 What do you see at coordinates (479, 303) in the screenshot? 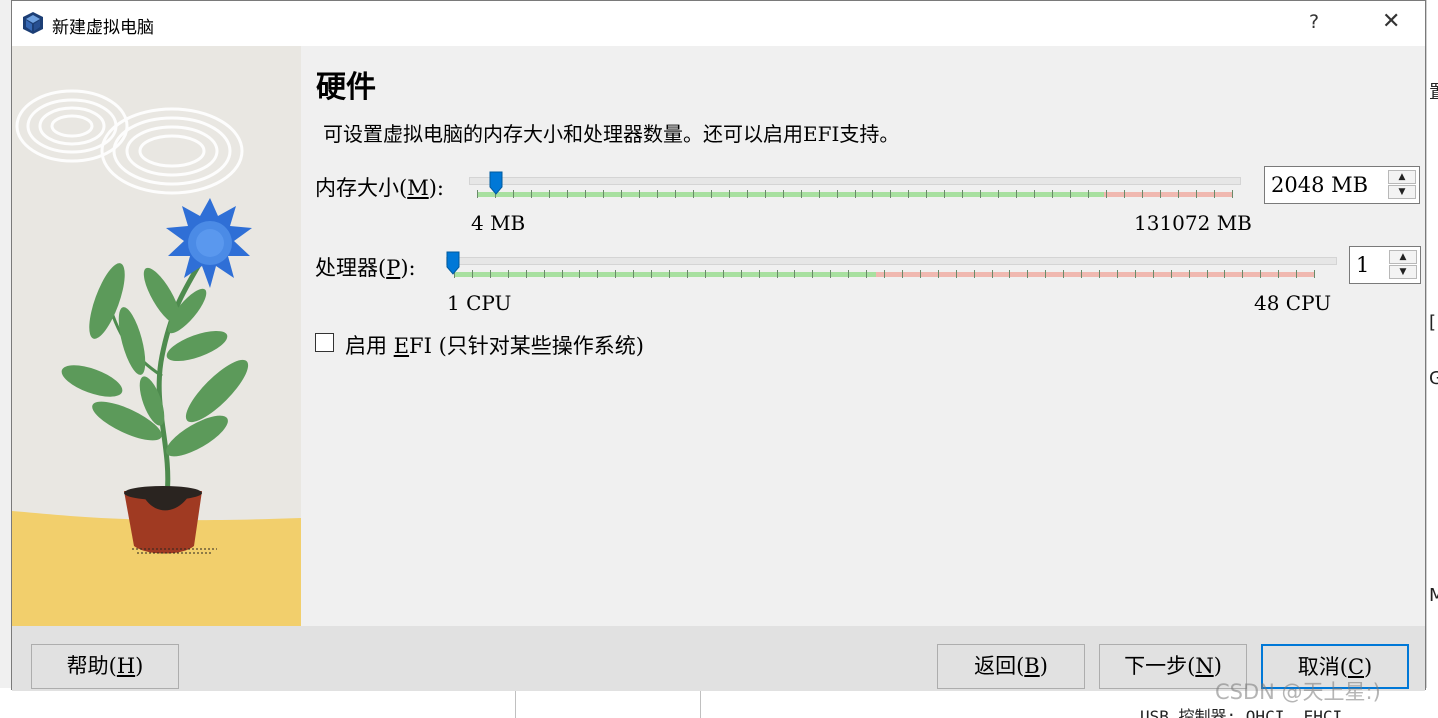
I see `processor-min-label: 1 CPU` at bounding box center [479, 303].